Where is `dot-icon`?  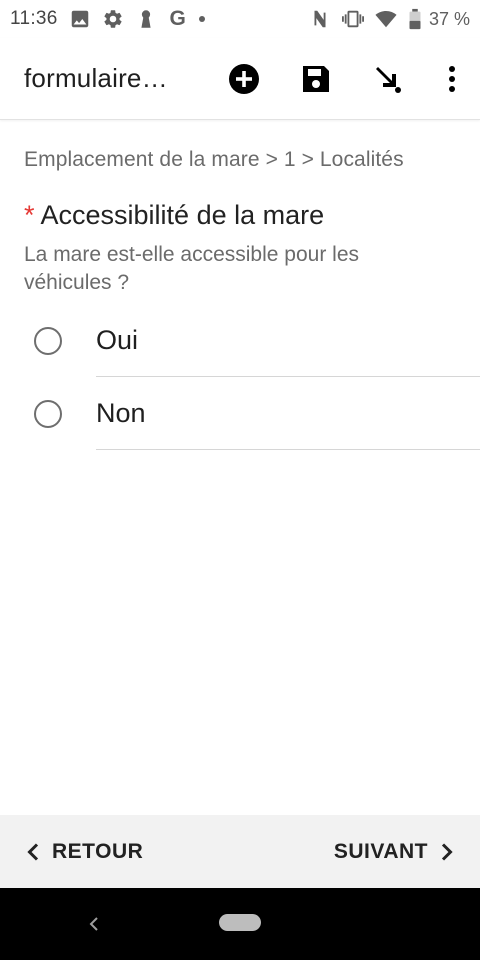
dot-icon is located at coordinates (201, 19).